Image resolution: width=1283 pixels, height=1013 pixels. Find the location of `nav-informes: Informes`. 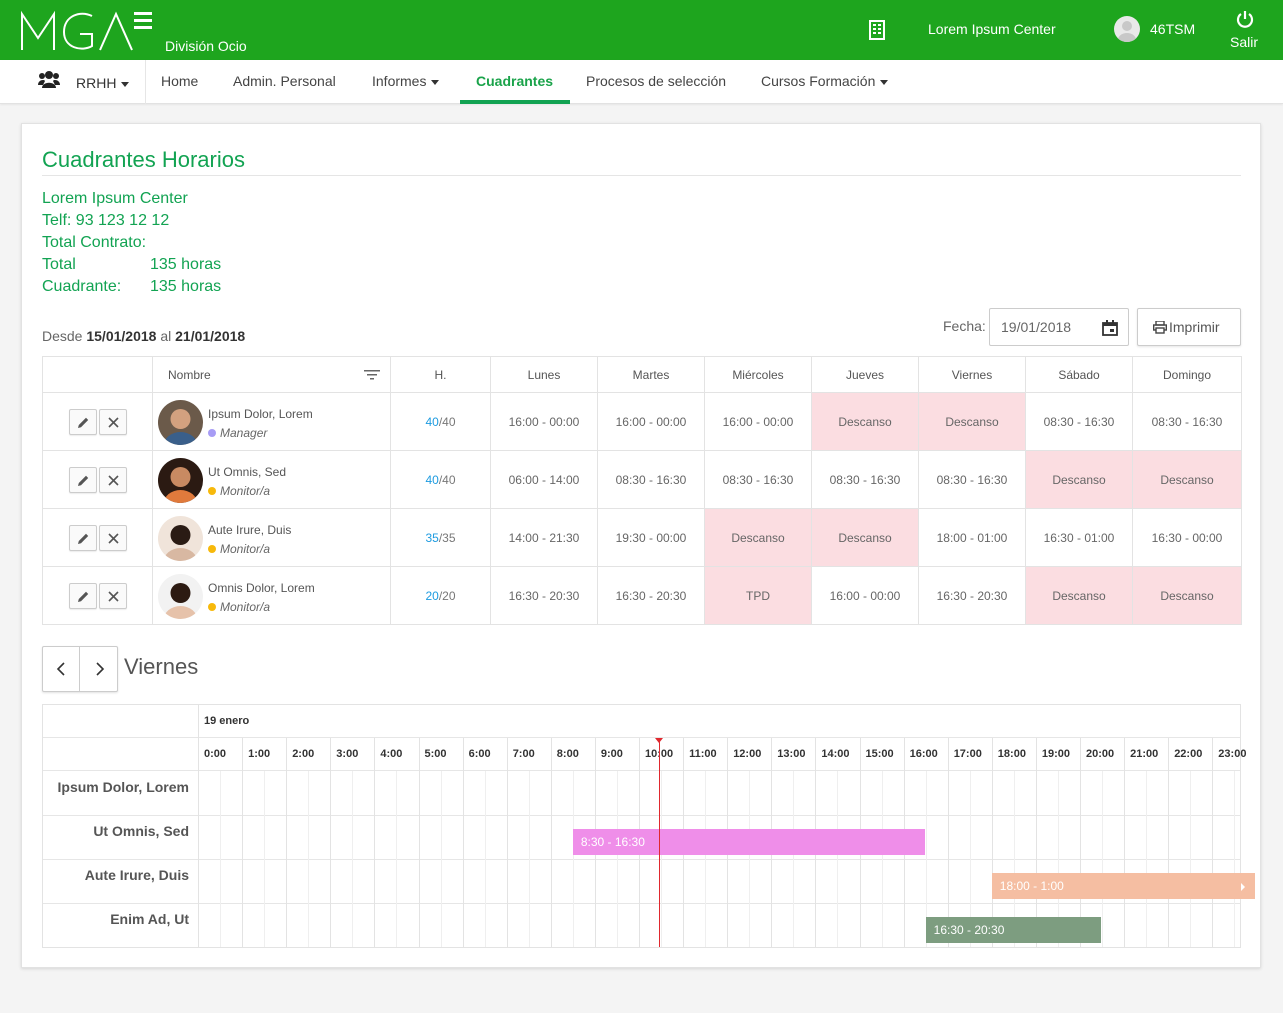

nav-informes: Informes is located at coordinates (406, 81).